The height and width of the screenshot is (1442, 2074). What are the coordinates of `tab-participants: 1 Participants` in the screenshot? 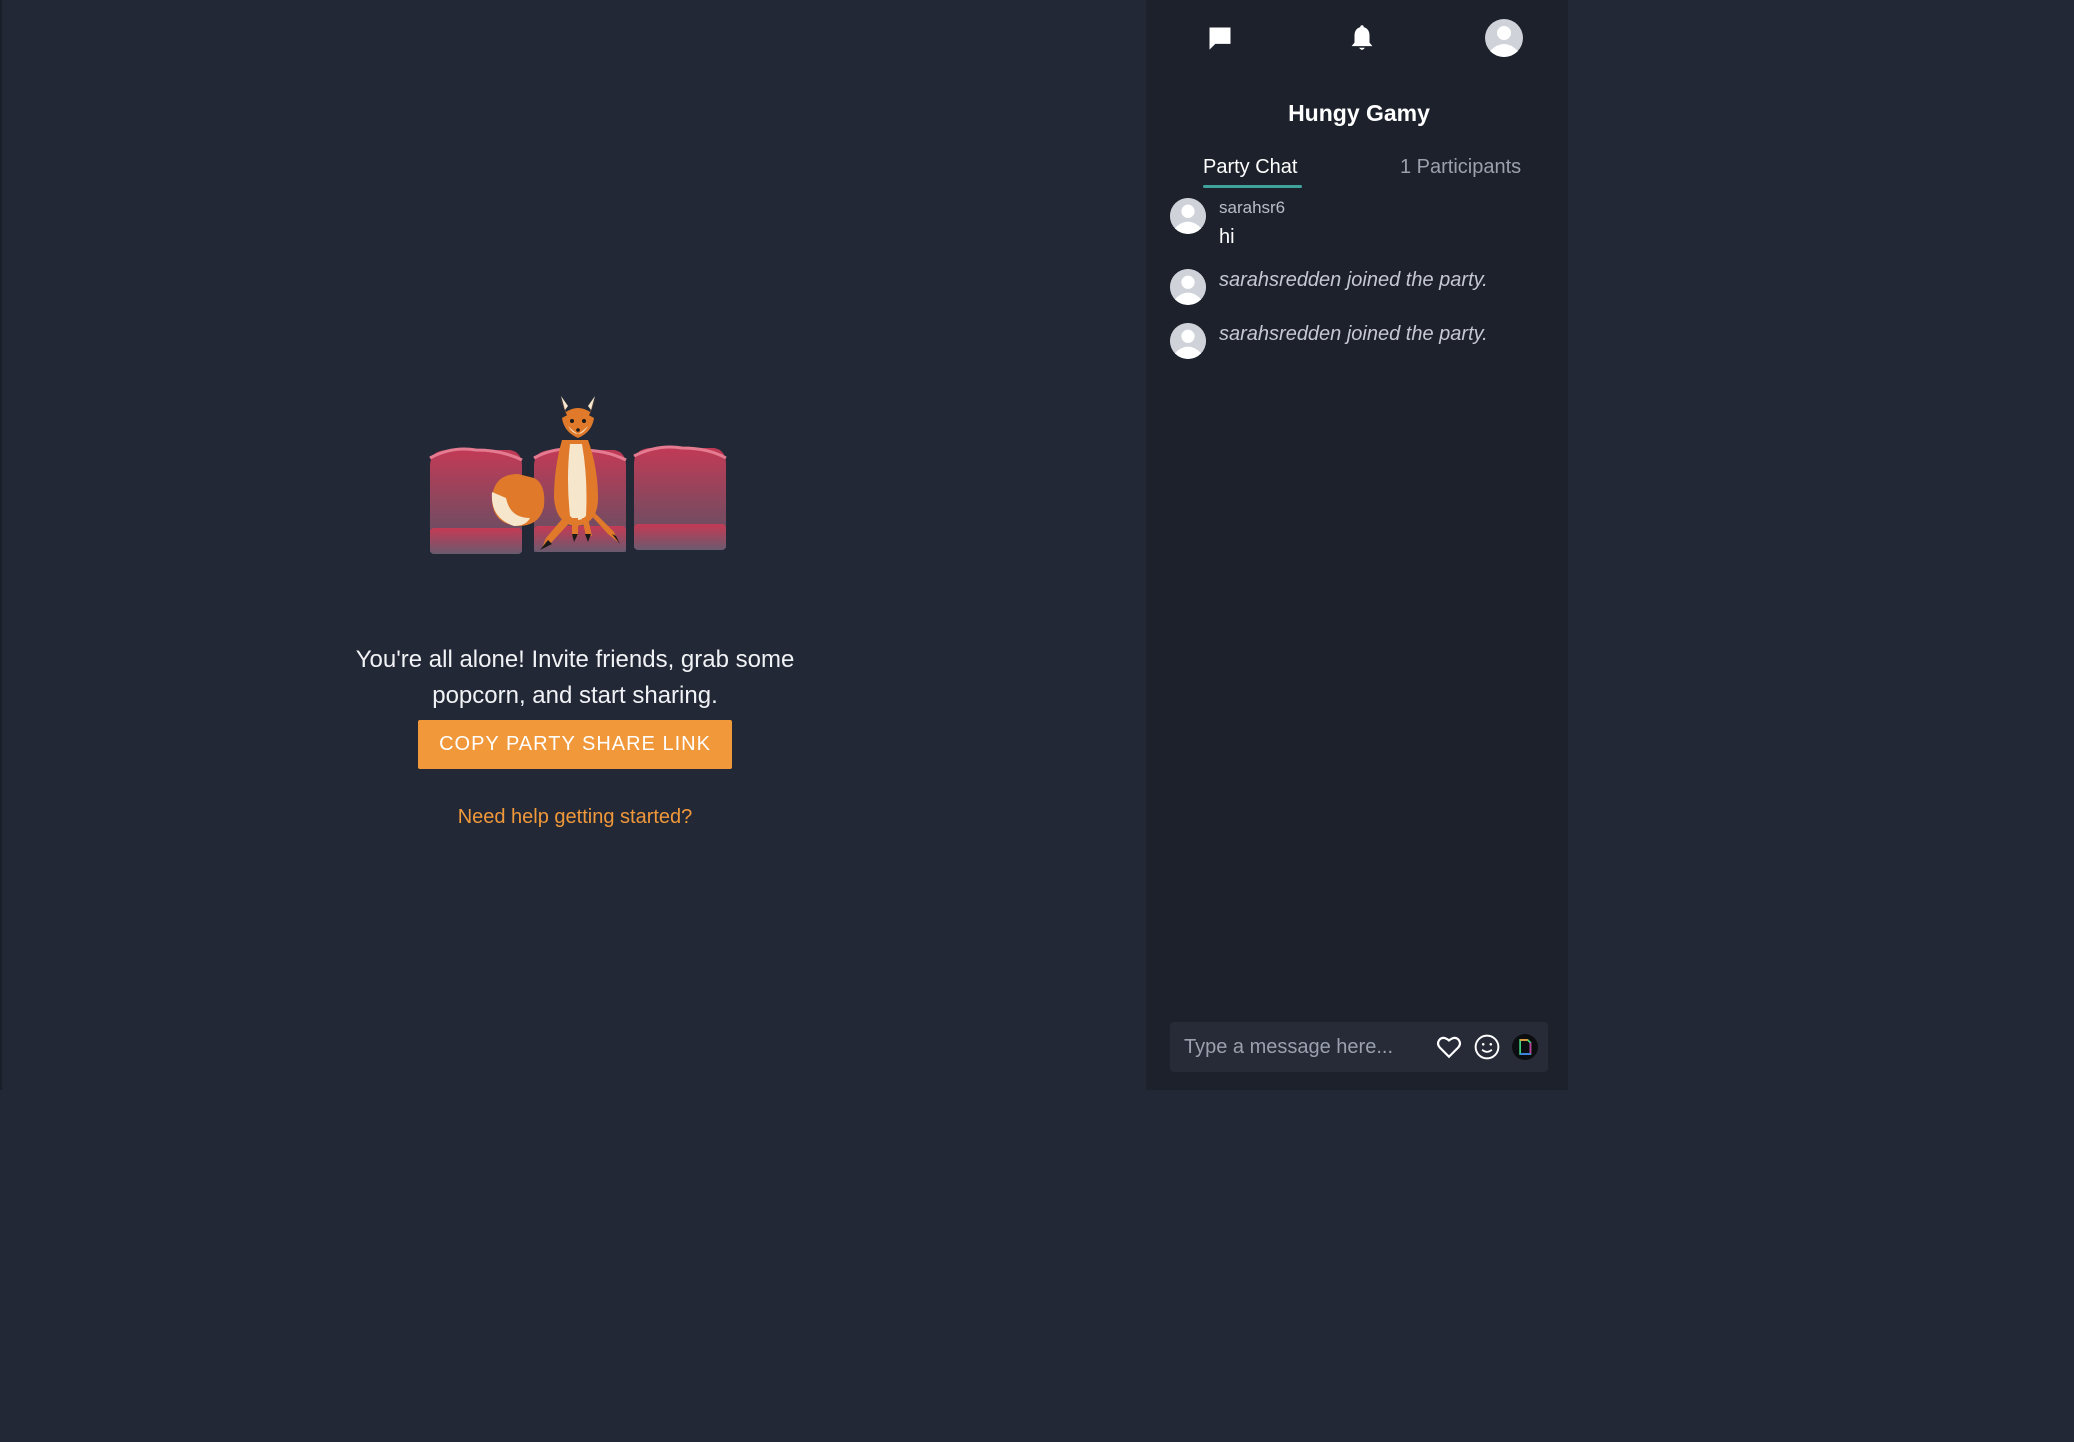 It's located at (1460, 167).